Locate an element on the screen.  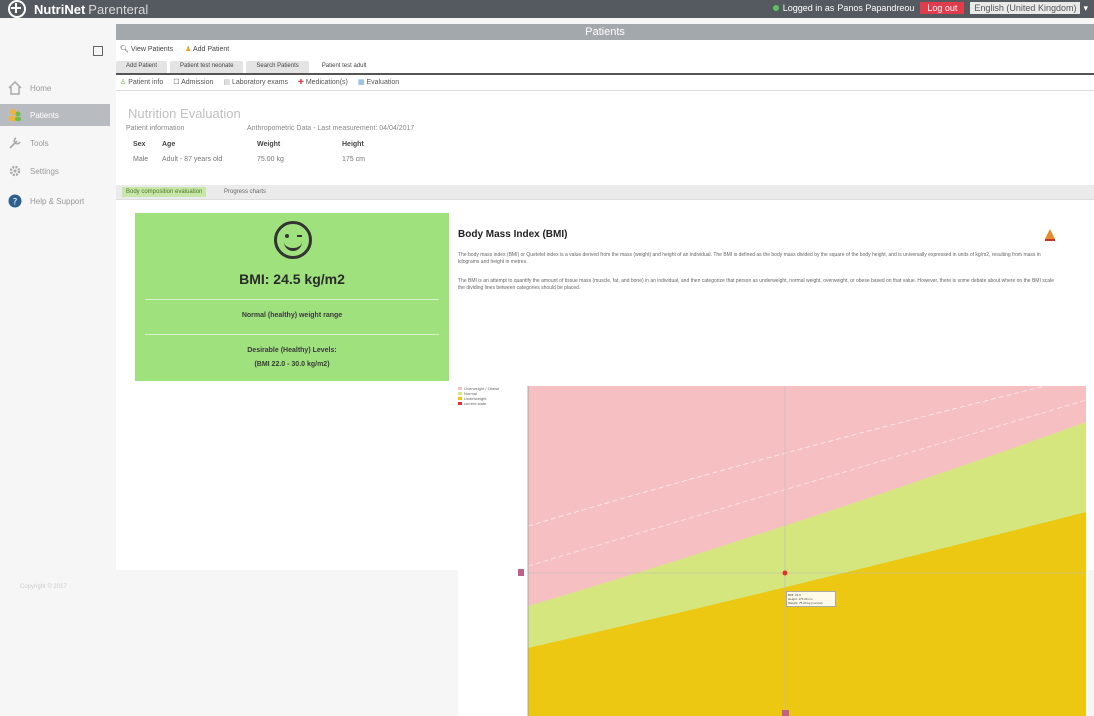
bmi-value: BMI: 24.5 kg/m2 is located at coordinates (292, 279).